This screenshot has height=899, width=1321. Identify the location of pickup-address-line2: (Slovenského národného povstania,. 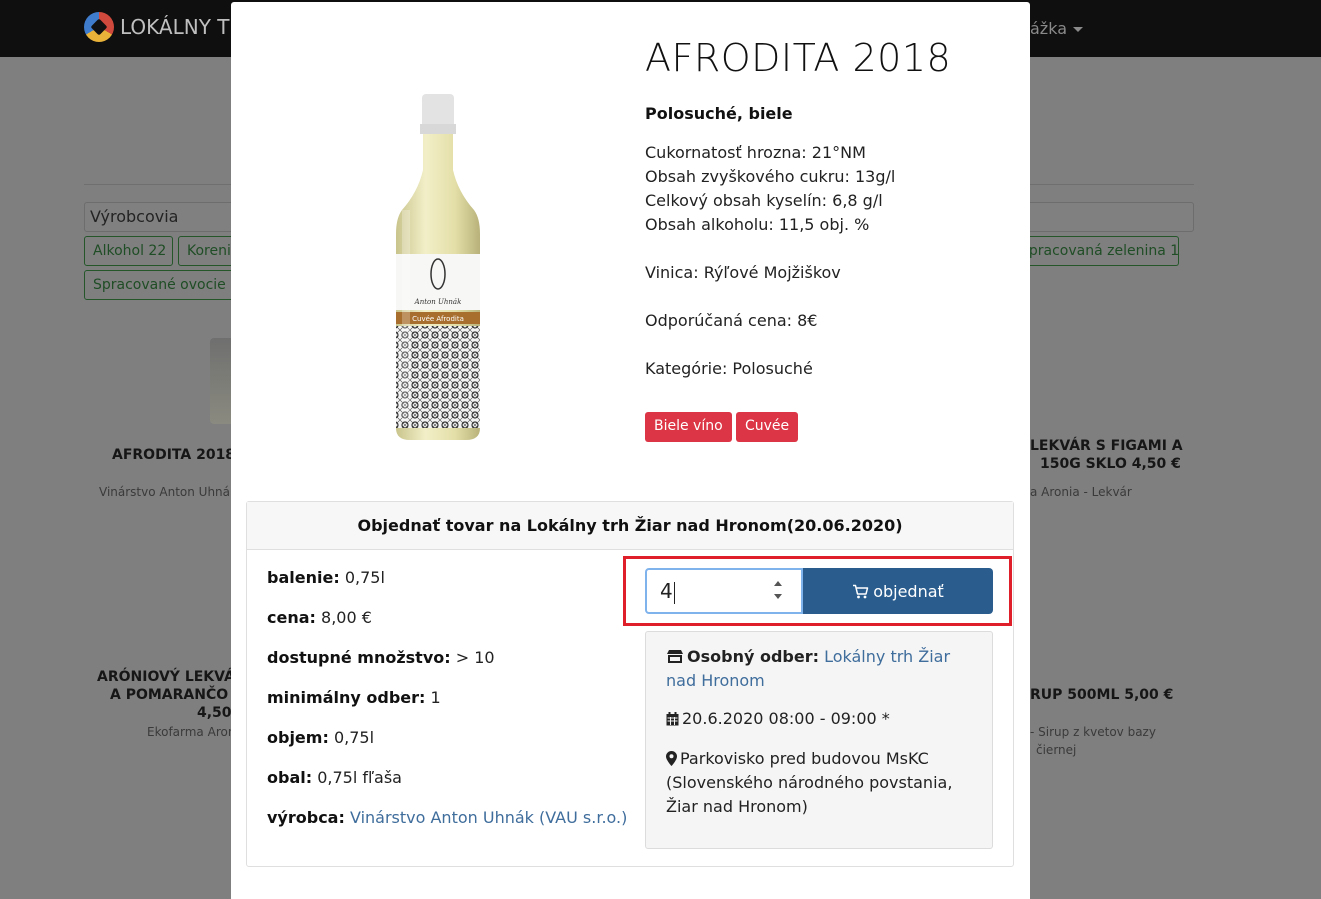
(809, 782).